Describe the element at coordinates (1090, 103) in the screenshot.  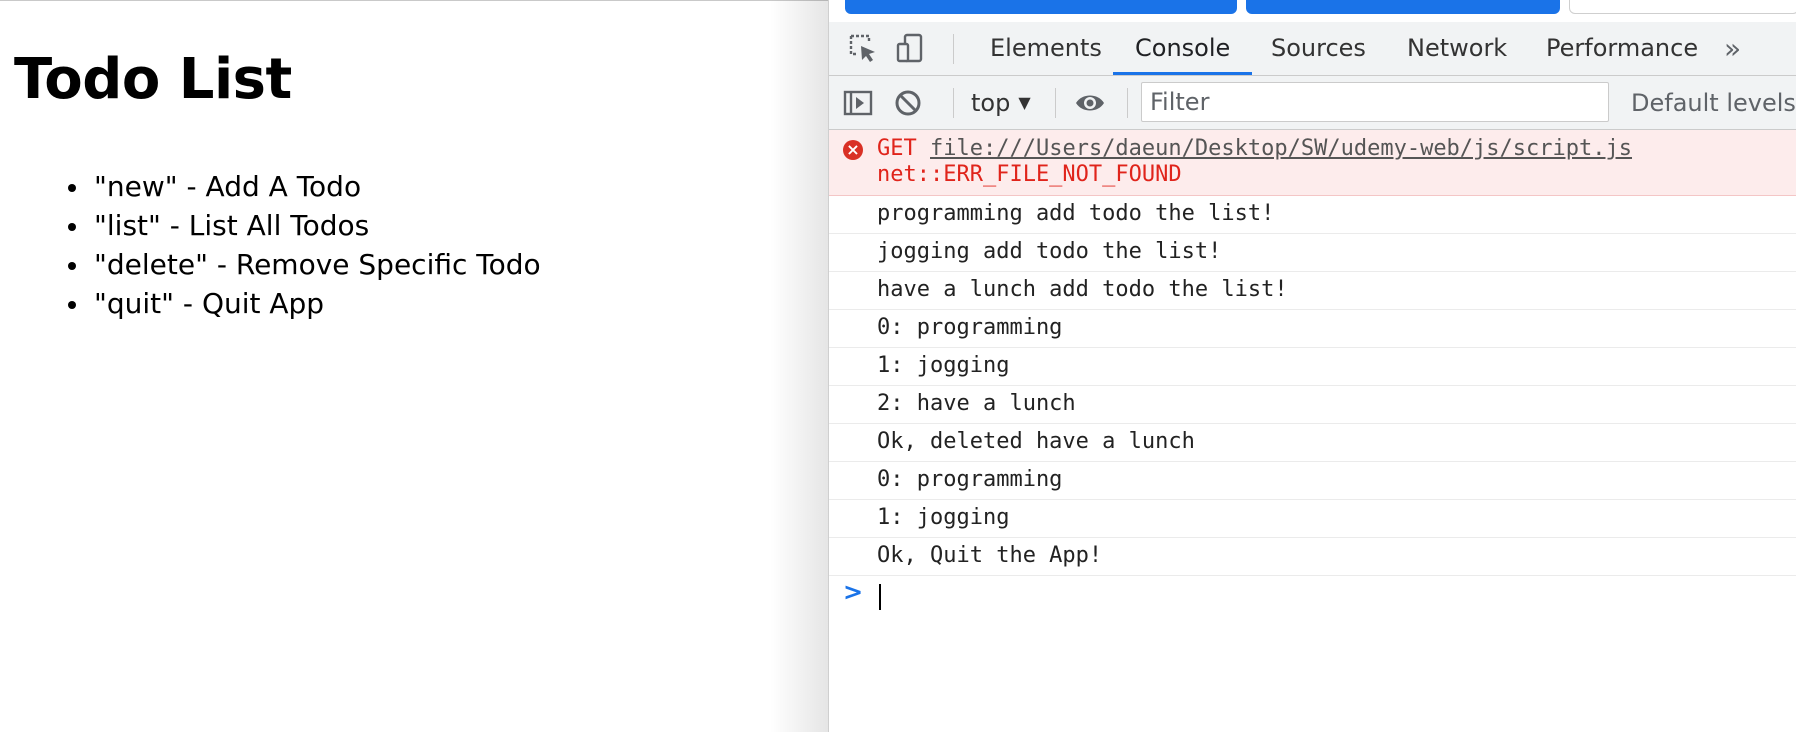
I see `live-expression-eye-icon` at that location.